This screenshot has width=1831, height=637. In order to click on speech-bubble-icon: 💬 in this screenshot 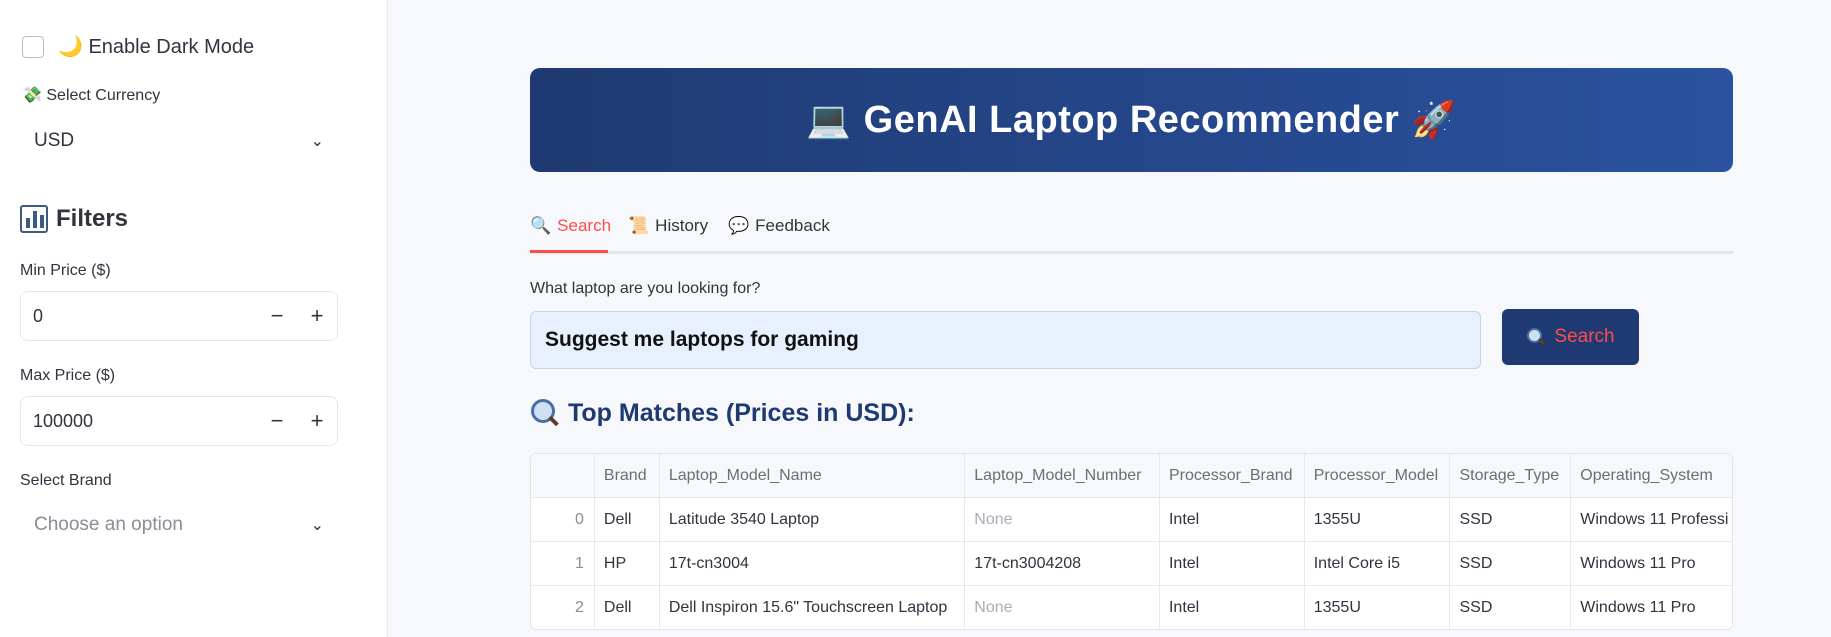, I will do `click(739, 225)`.